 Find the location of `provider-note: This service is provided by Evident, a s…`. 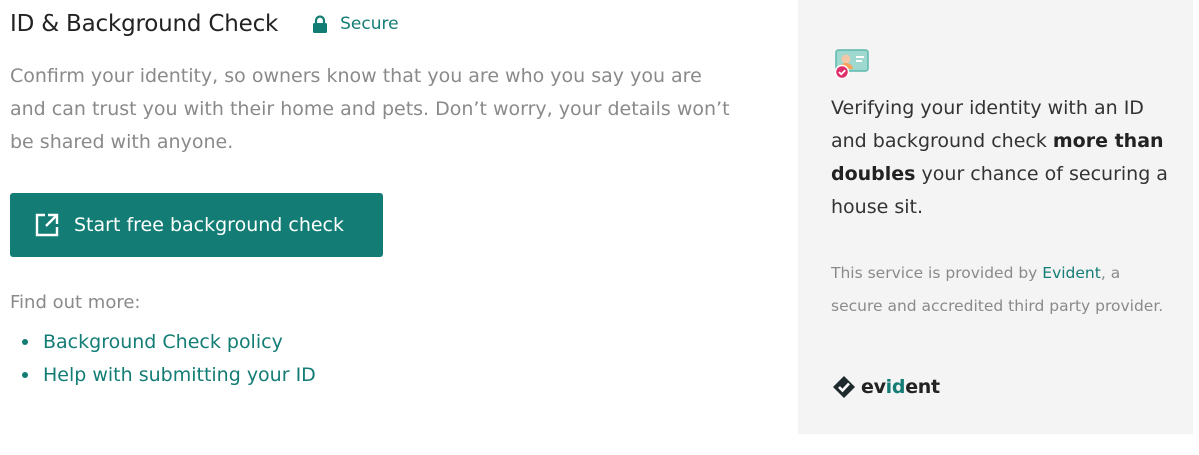

provider-note: This service is provided by Evident, a s… is located at coordinates (1003, 290).